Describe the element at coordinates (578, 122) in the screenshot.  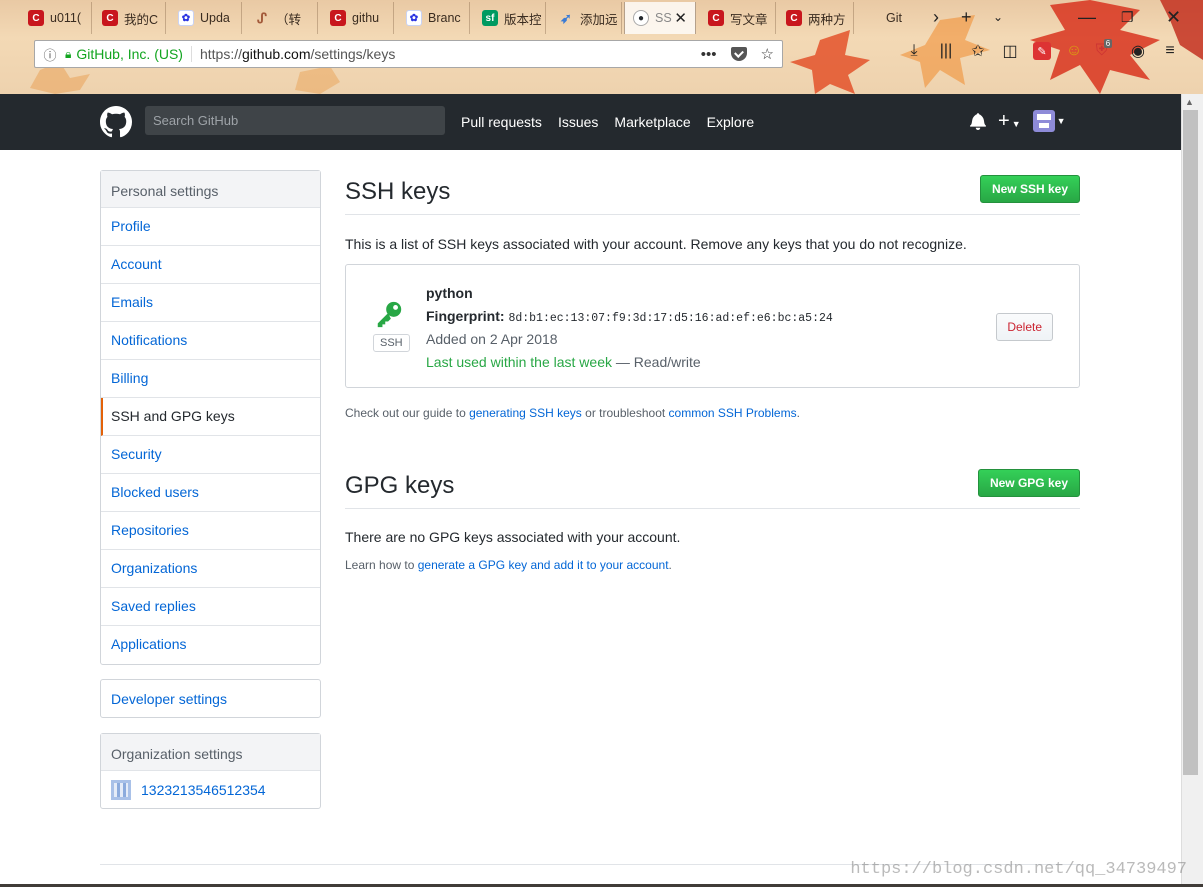
I see `nav-issues: Issues` at that location.